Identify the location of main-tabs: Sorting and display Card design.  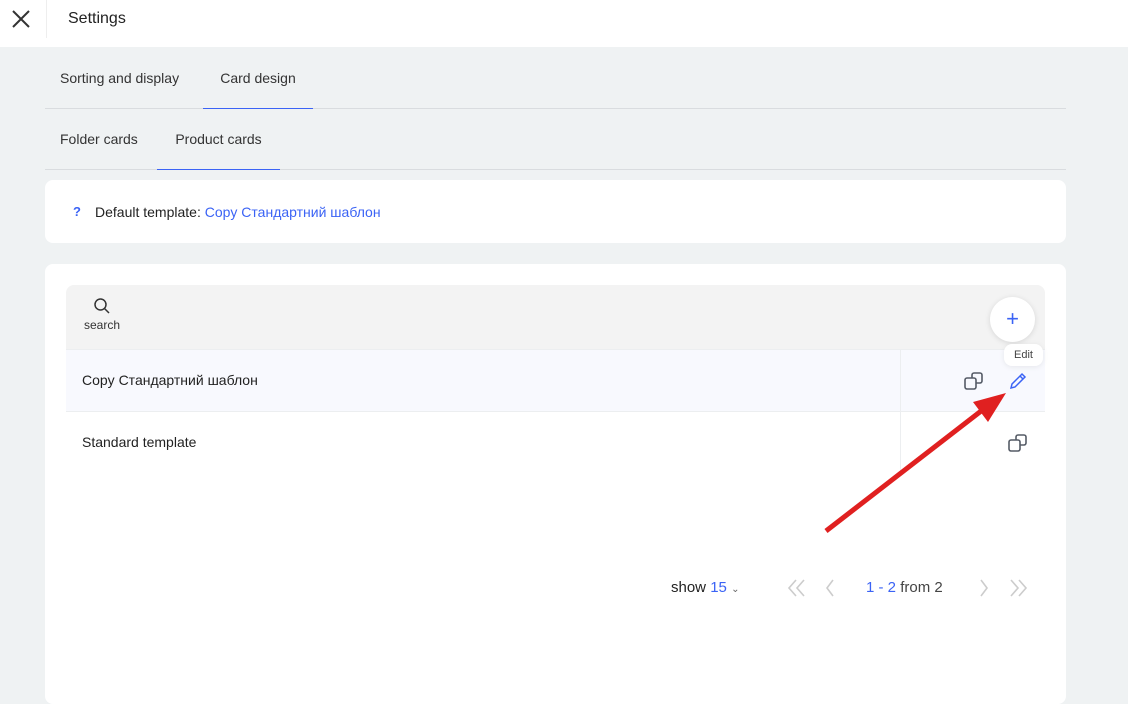
(555, 78).